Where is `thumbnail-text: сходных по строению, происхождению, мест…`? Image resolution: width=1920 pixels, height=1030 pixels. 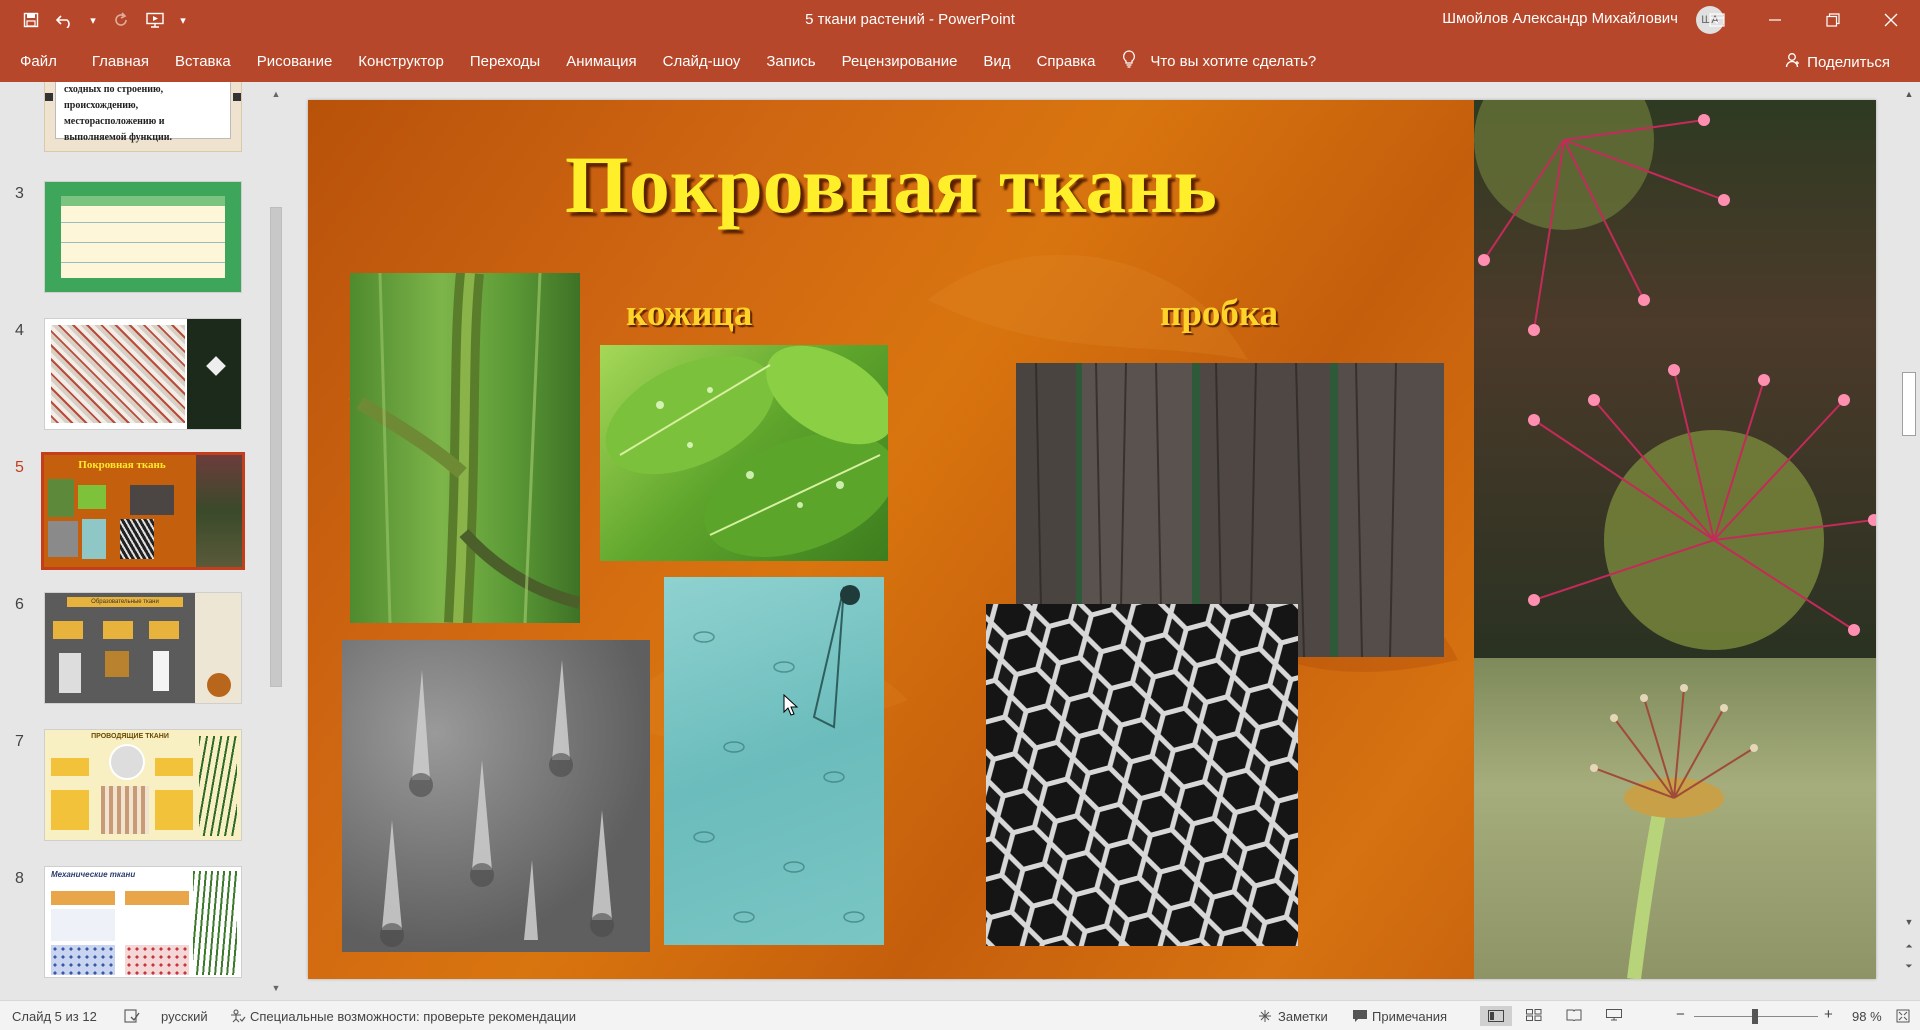
thumbnail-text: сходных по строению, происхождению, мест… is located at coordinates (143, 112).